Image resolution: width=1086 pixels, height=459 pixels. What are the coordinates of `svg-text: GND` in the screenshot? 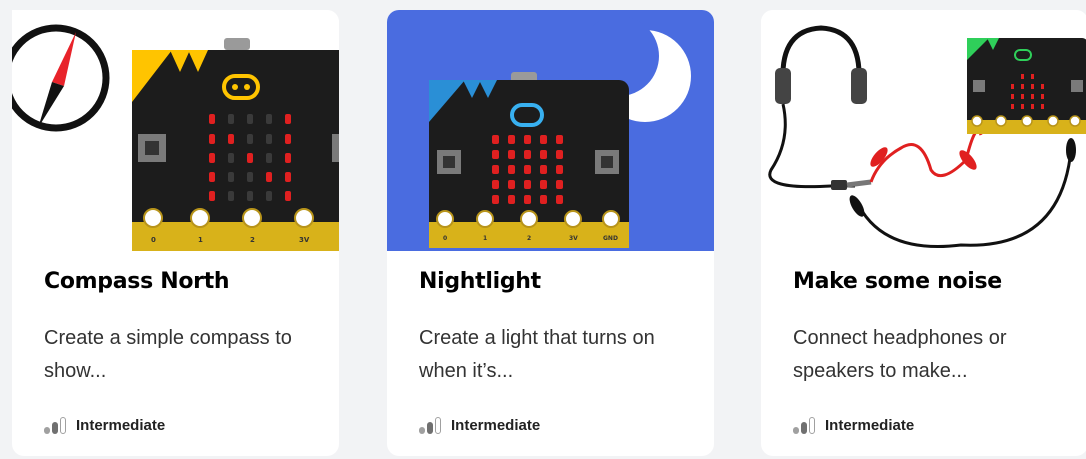 It's located at (610, 238).